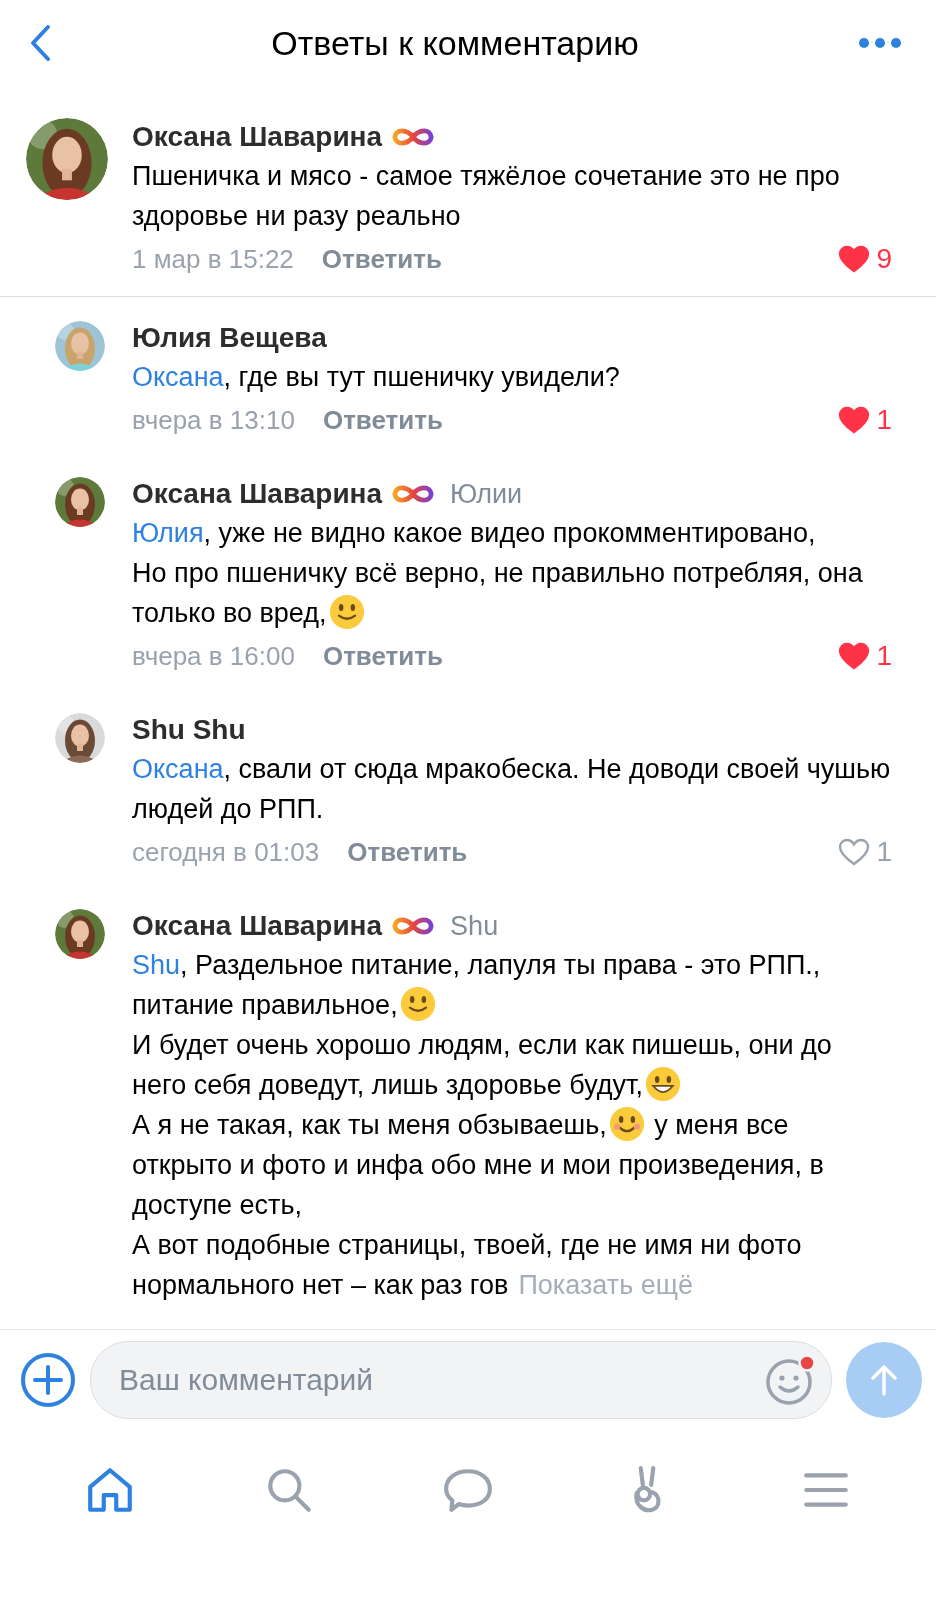 The image size is (936, 1600). I want to click on mention-link: Юлия, so click(168, 533).